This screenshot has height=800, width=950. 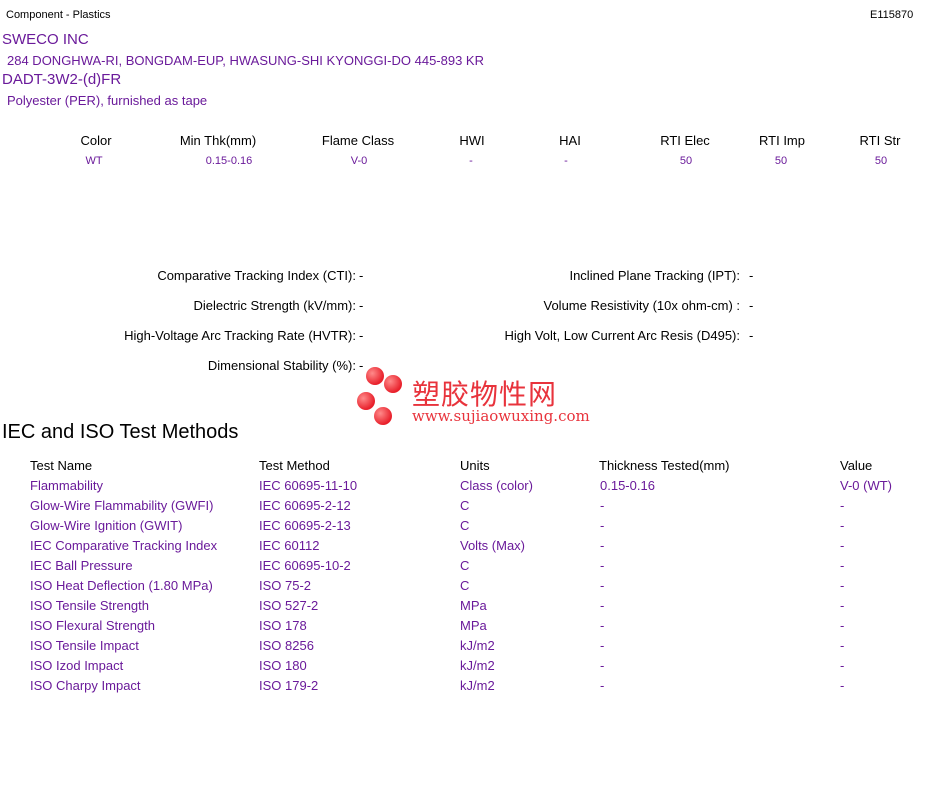 I want to click on cell-test-name: ISO Izod Impact, so click(x=77, y=665).